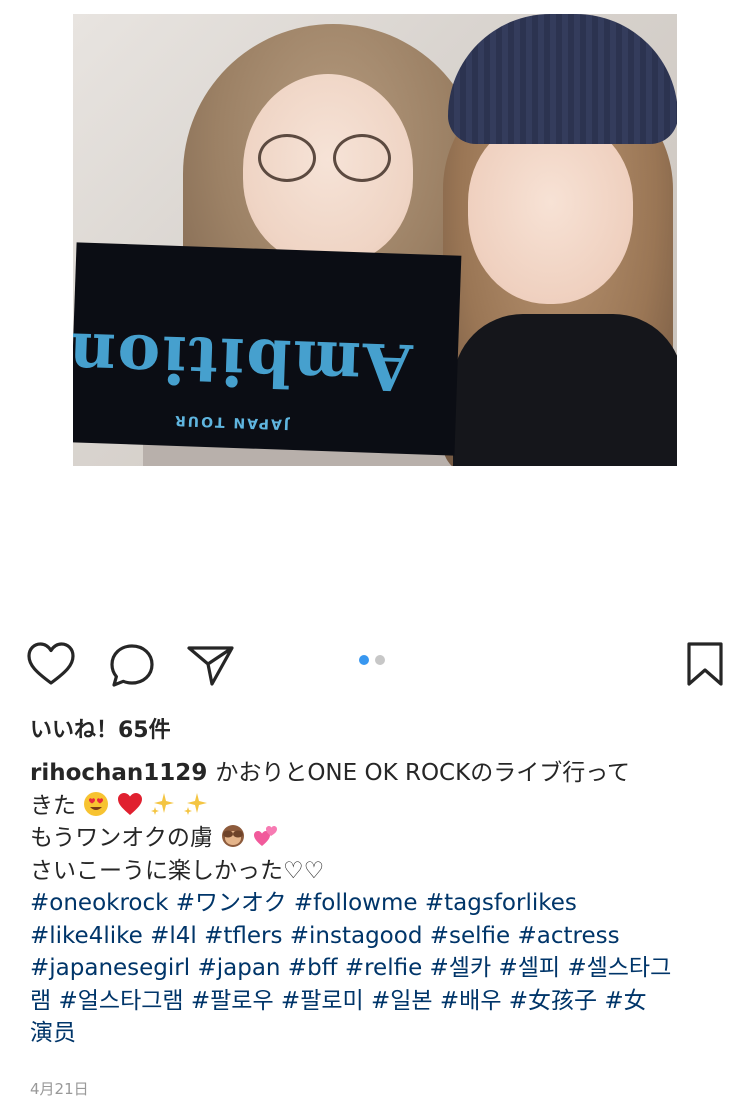 The image size is (750, 1116). I want to click on see-no-evil-monkey-icon, so click(233, 836).